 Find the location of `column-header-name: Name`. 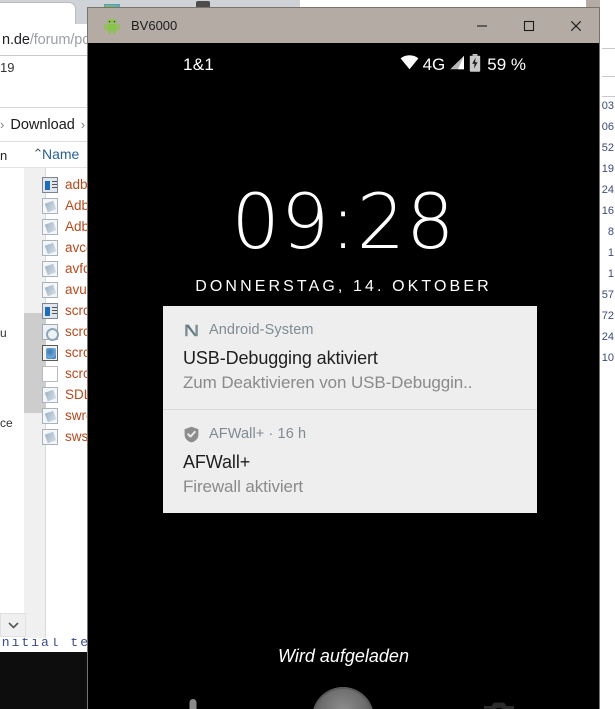

column-header-name: Name is located at coordinates (60, 154).